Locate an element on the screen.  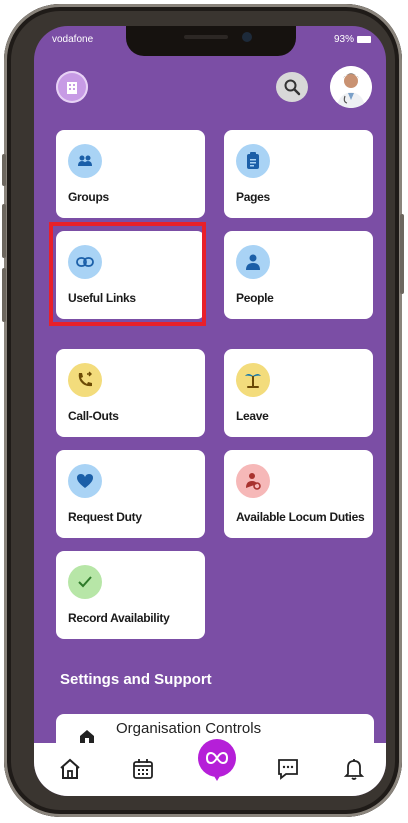
front-camera is located at coordinates (247, 37).